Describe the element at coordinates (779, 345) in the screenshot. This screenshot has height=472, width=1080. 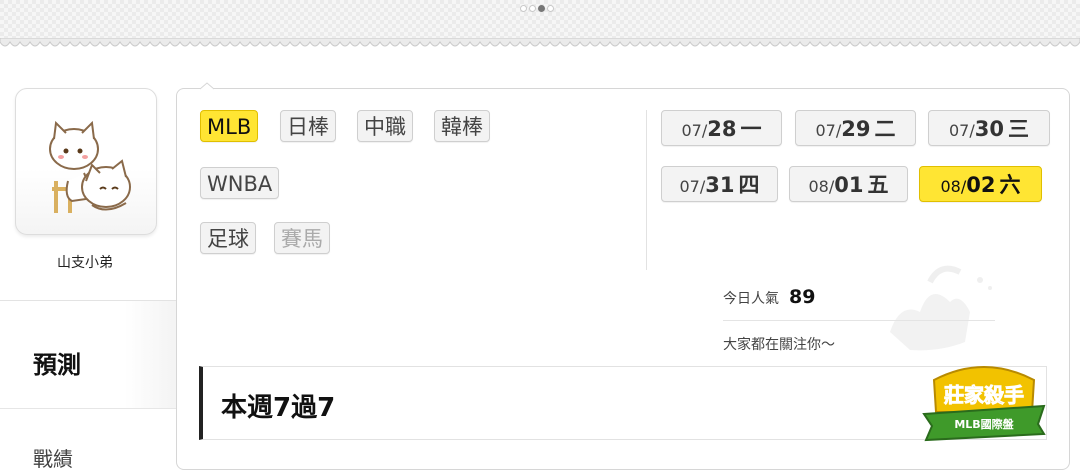
I see `tagline: 大家都在關注你～` at that location.